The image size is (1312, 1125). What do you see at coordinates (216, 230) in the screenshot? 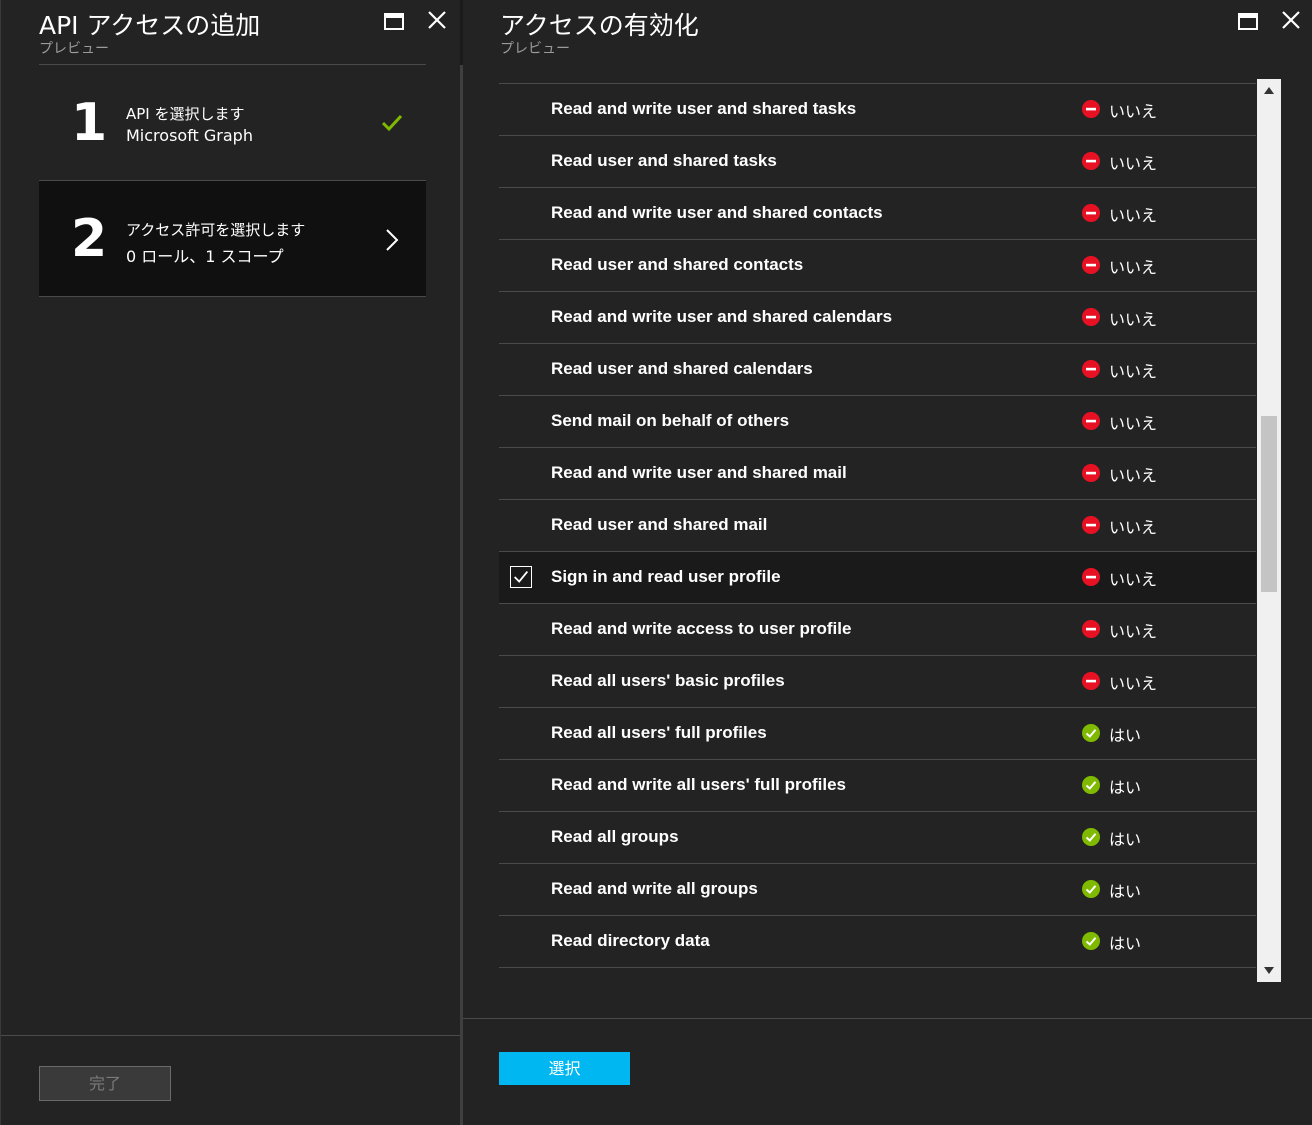
I see `step-title: アクセス許可を選択します` at bounding box center [216, 230].